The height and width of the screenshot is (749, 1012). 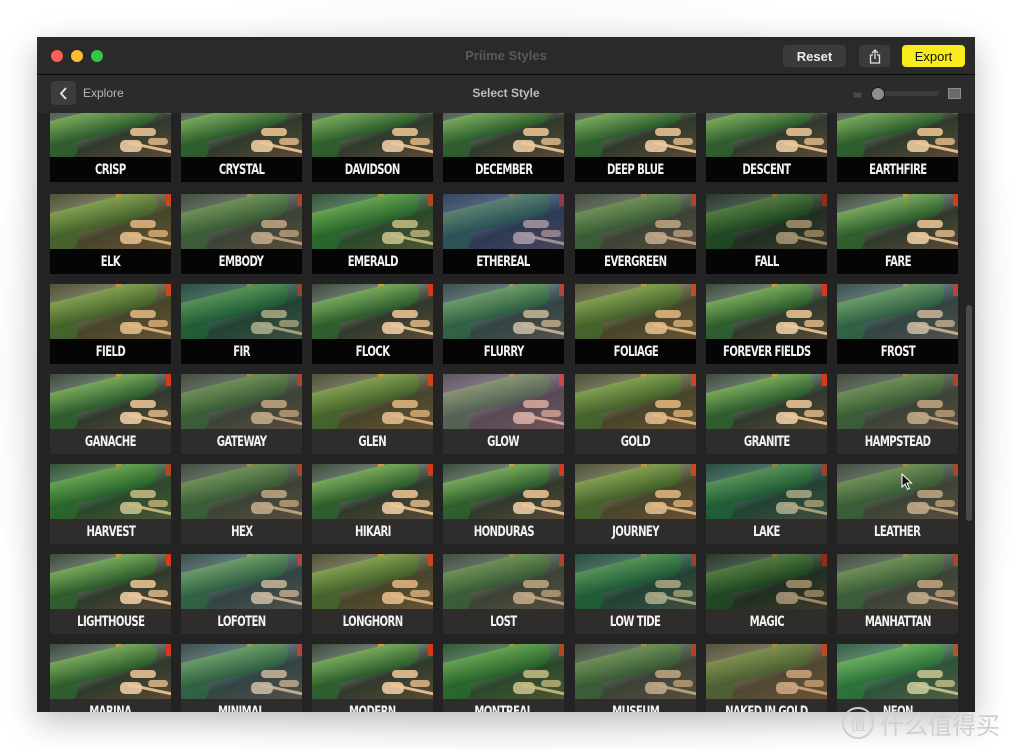 I want to click on vertical-scrollbar, so click(x=969, y=413).